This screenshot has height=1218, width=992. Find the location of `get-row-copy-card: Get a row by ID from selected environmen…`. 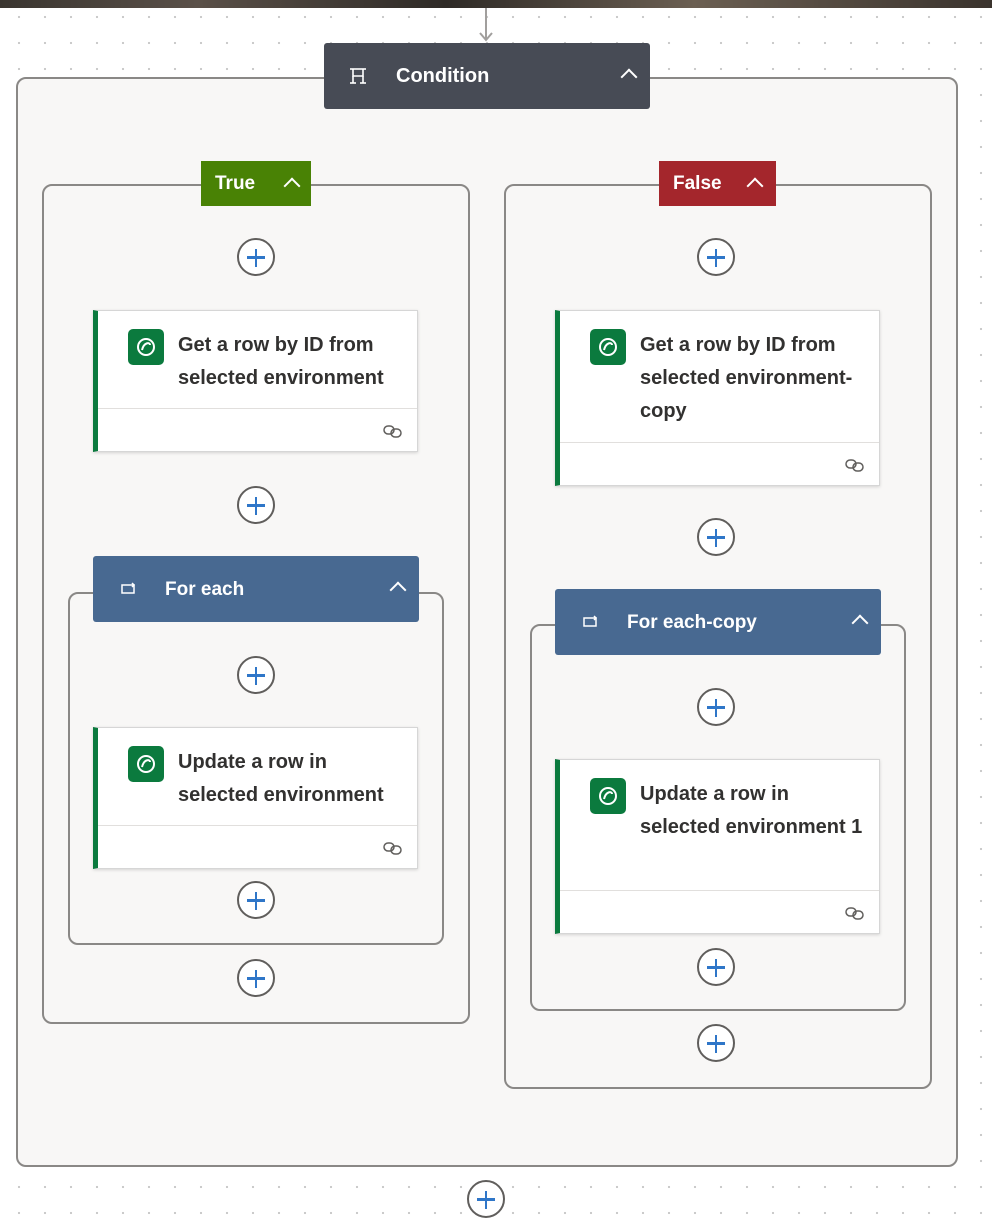

get-row-copy-card: Get a row by ID from selected environmen… is located at coordinates (717, 398).